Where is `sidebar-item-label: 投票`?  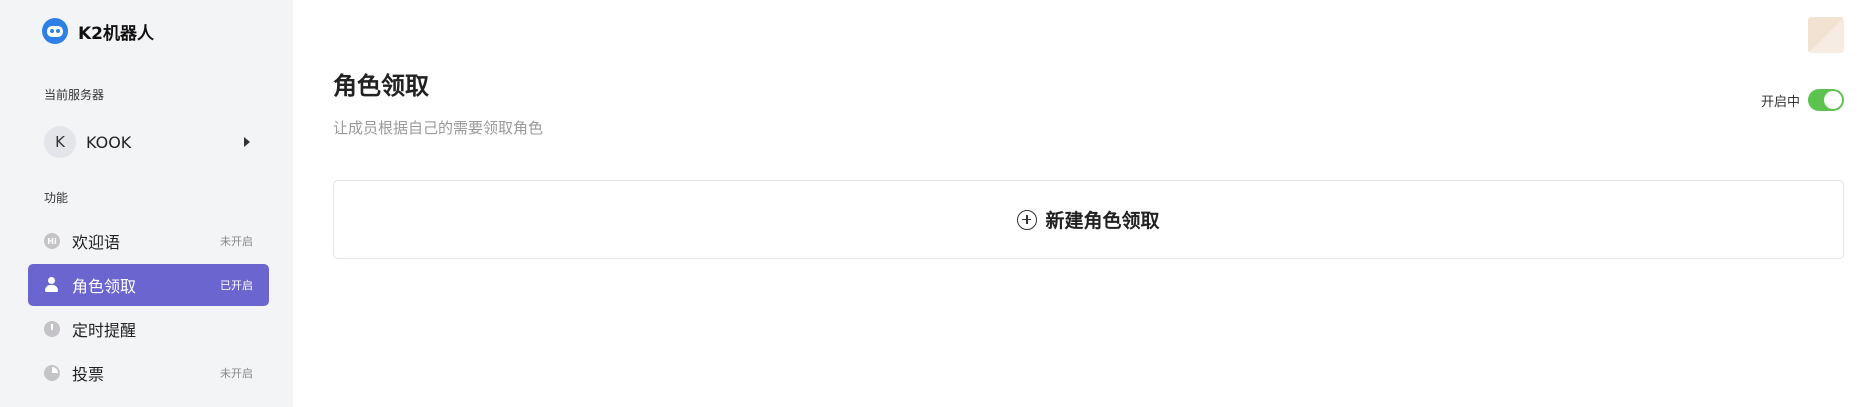
sidebar-item-label: 投票 is located at coordinates (88, 374).